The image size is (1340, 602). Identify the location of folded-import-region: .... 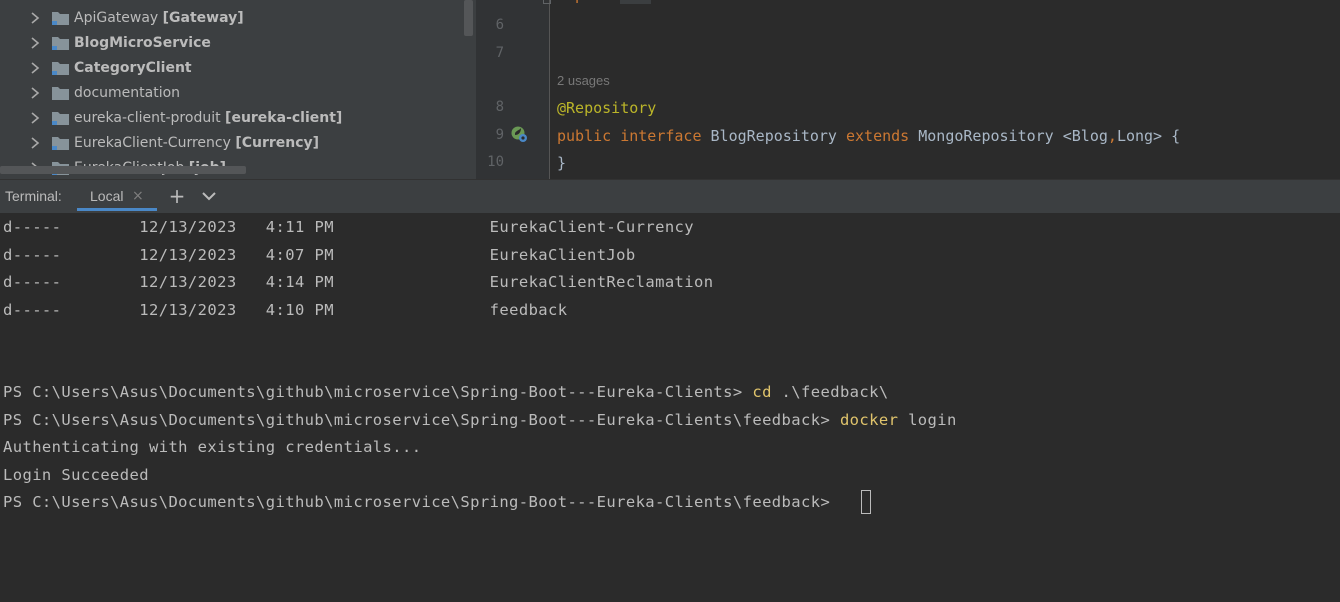
(636, 2).